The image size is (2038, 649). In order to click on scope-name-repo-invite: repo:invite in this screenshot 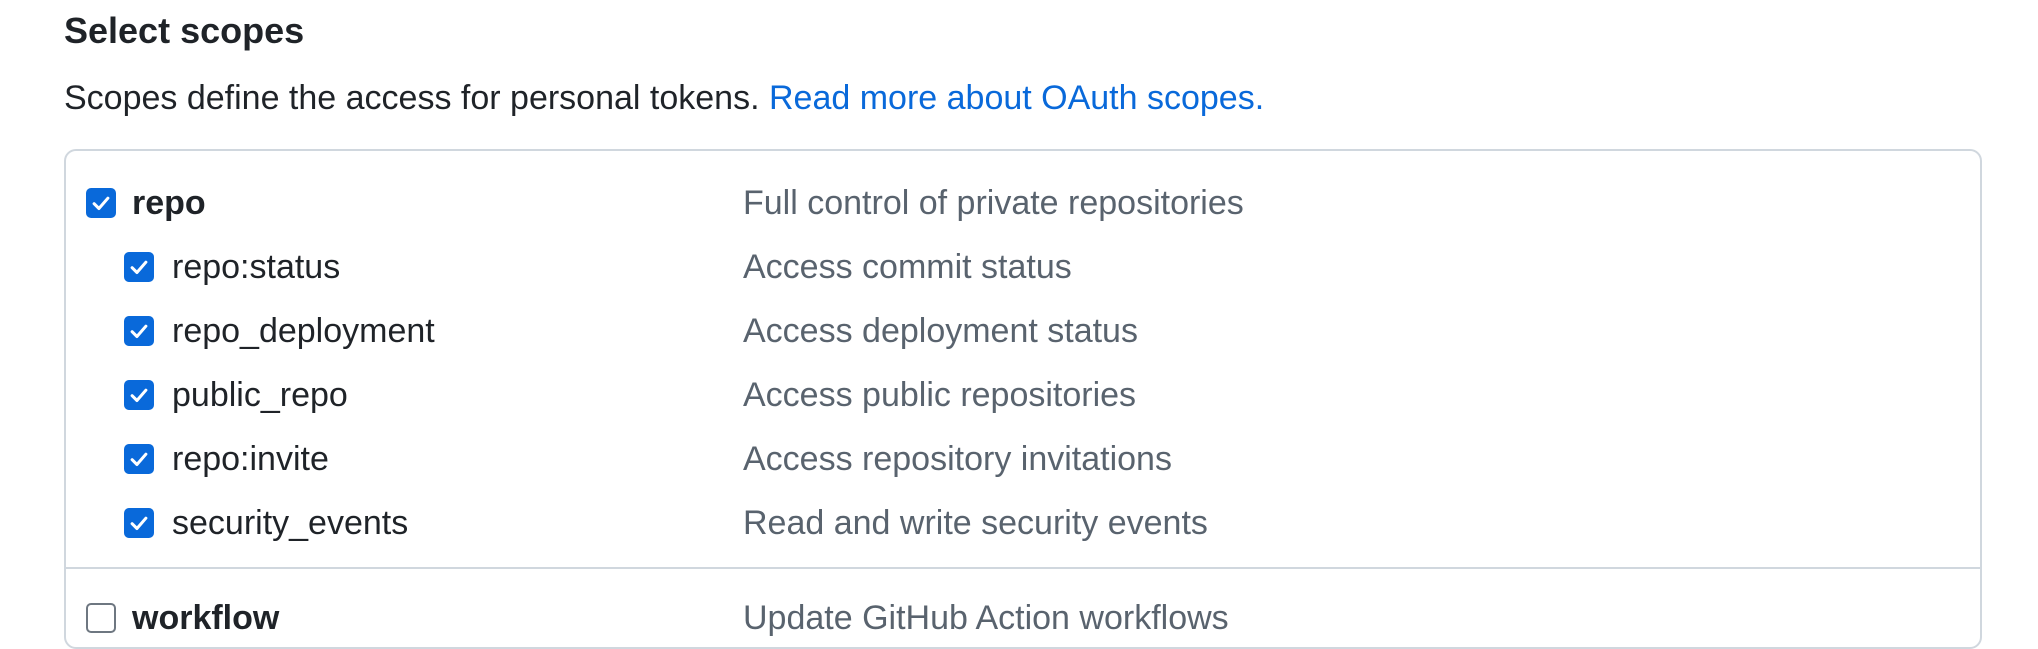, I will do `click(250, 459)`.